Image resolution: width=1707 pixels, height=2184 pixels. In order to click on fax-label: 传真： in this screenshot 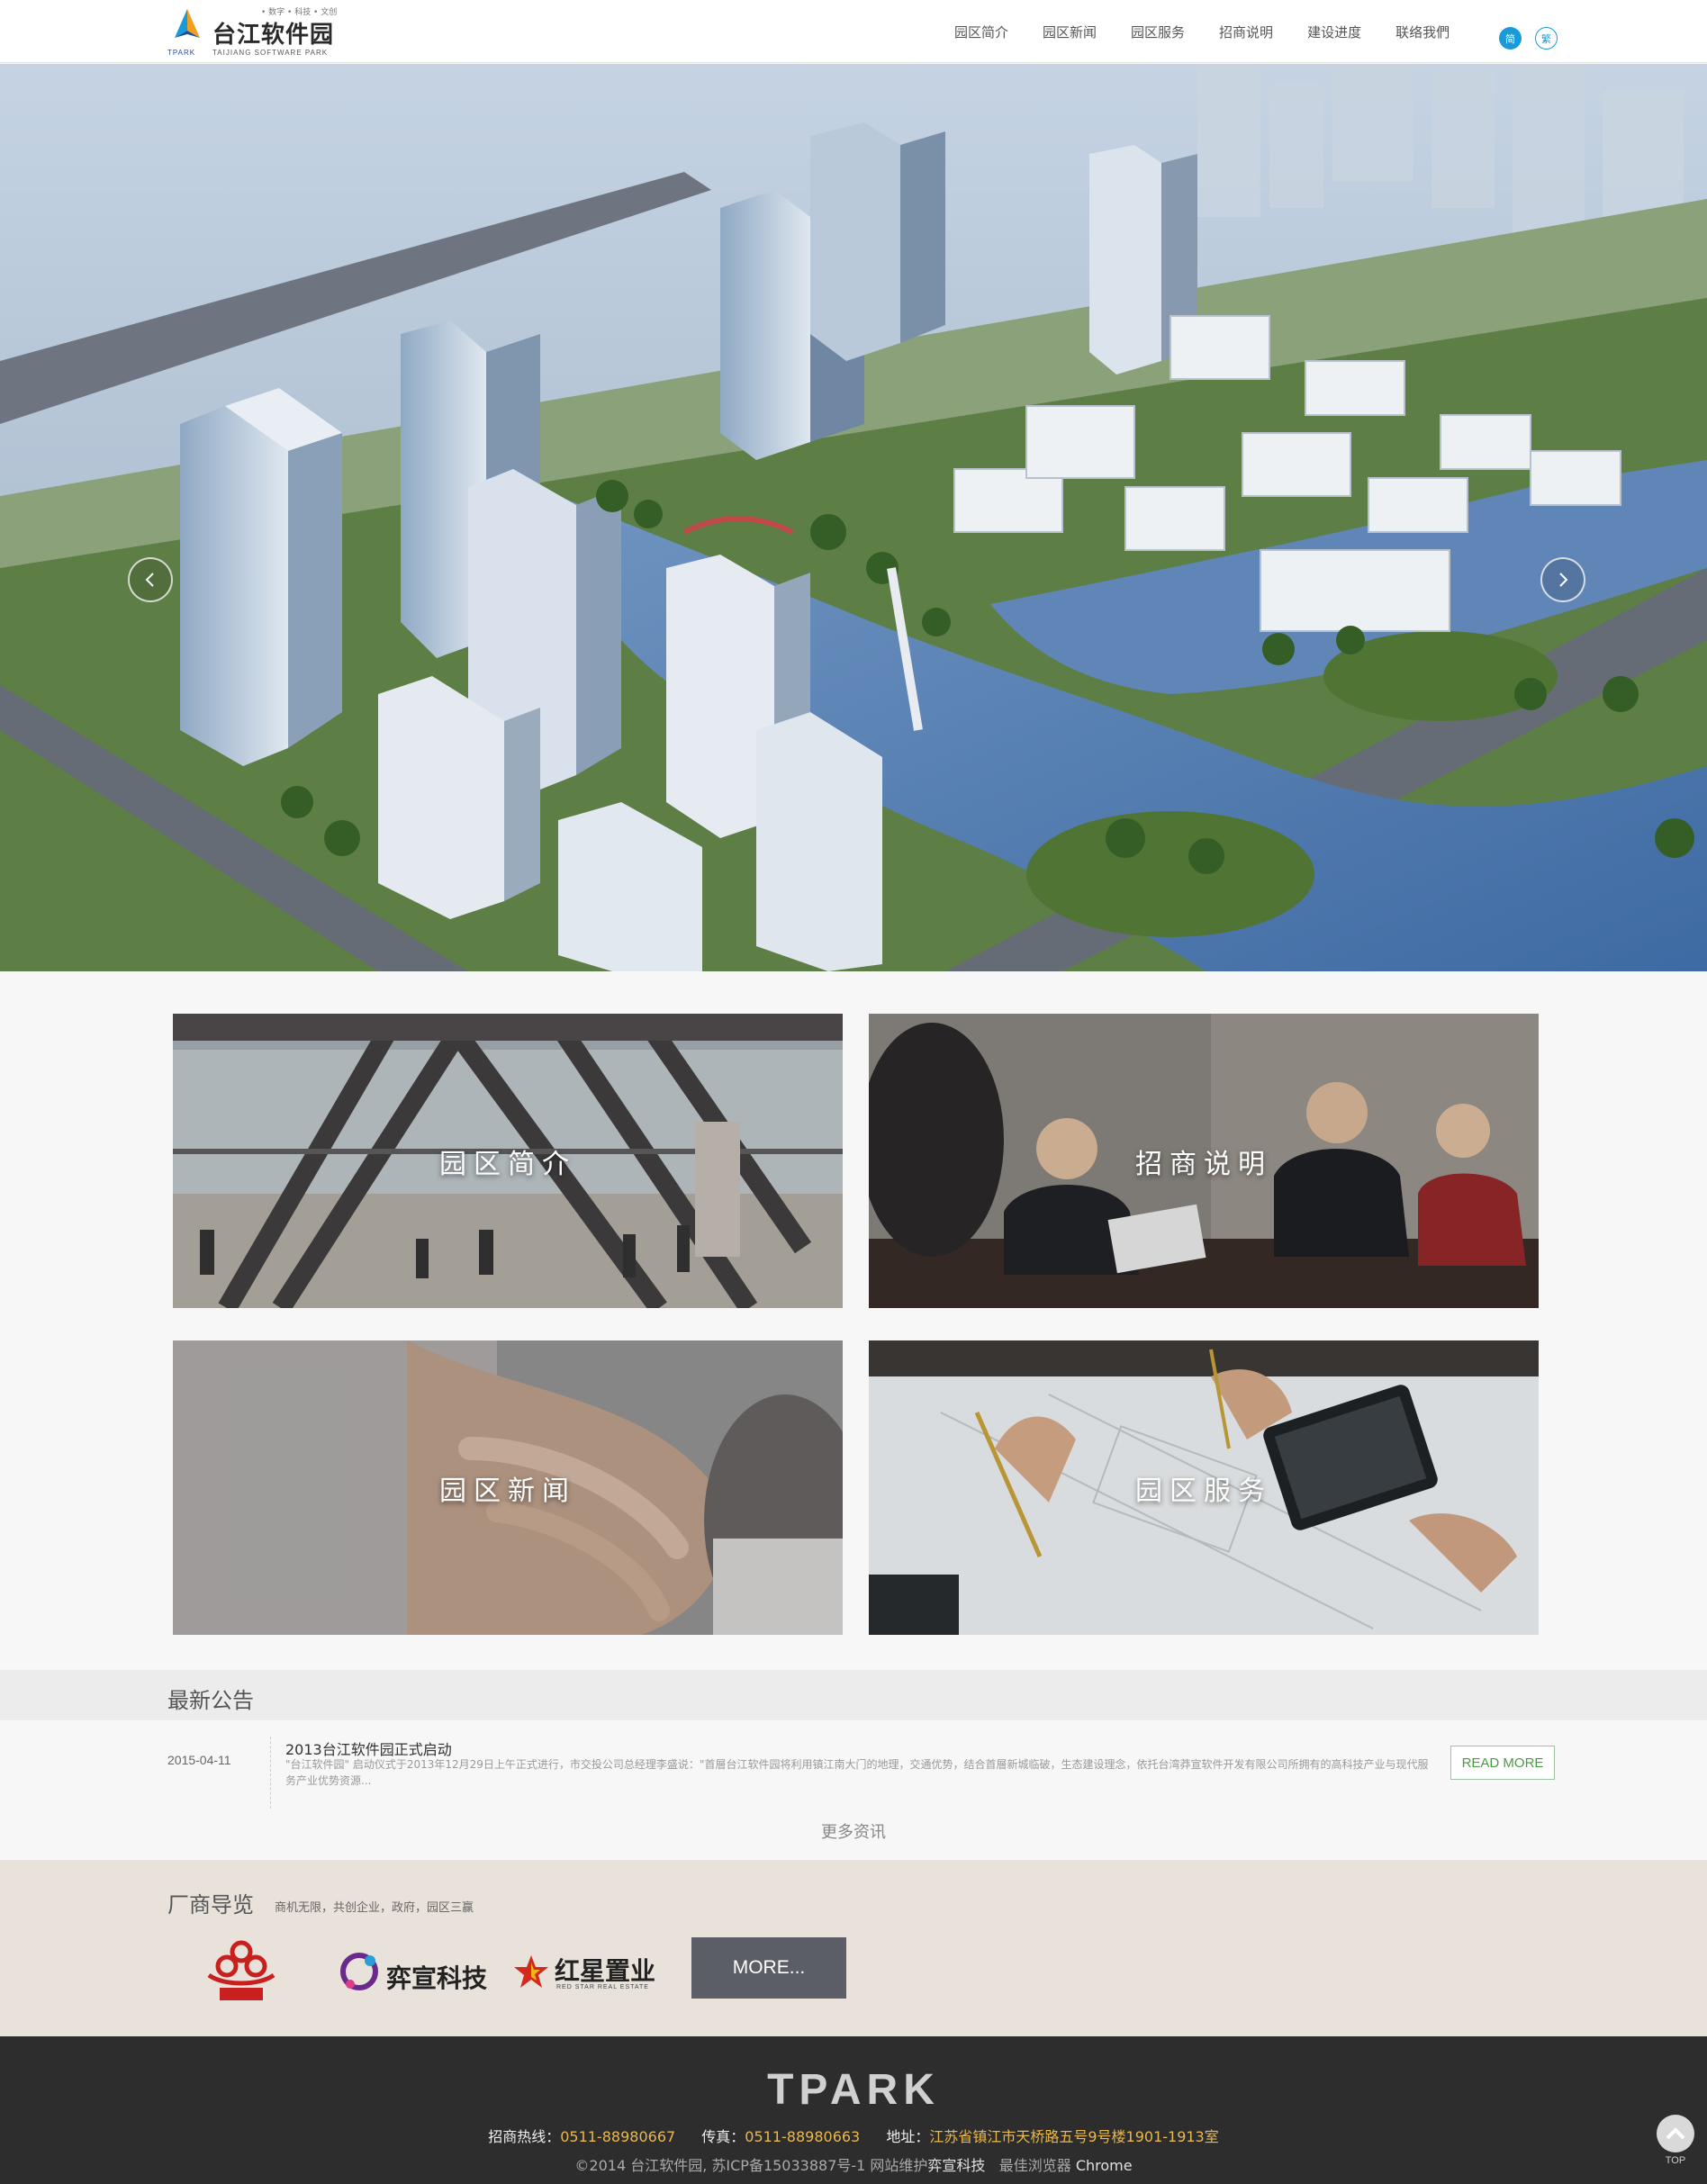, I will do `click(723, 2136)`.